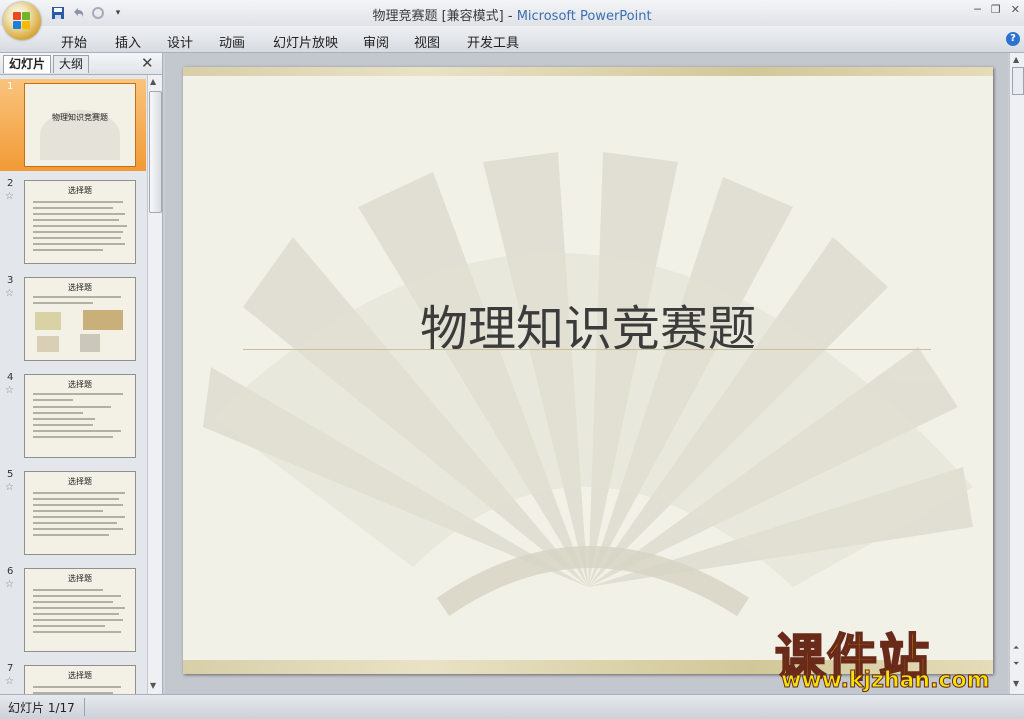  What do you see at coordinates (1013, 39) in the screenshot?
I see `help-icon: ?` at bounding box center [1013, 39].